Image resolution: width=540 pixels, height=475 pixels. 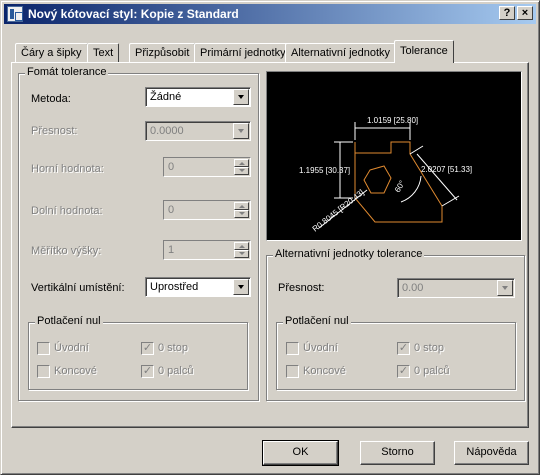 I want to click on height-scale-label: Měřítko výšky:, so click(x=66, y=251).